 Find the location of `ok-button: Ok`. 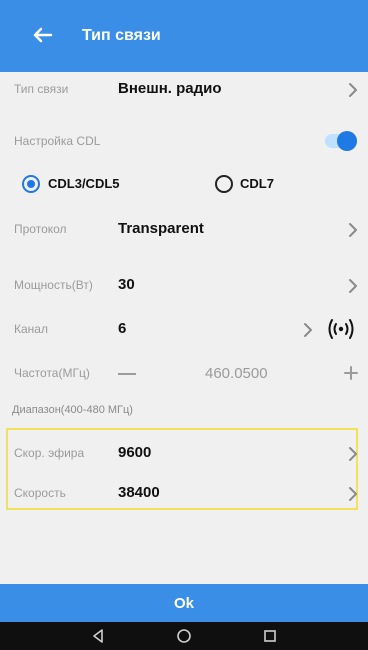

ok-button: Ok is located at coordinates (184, 603).